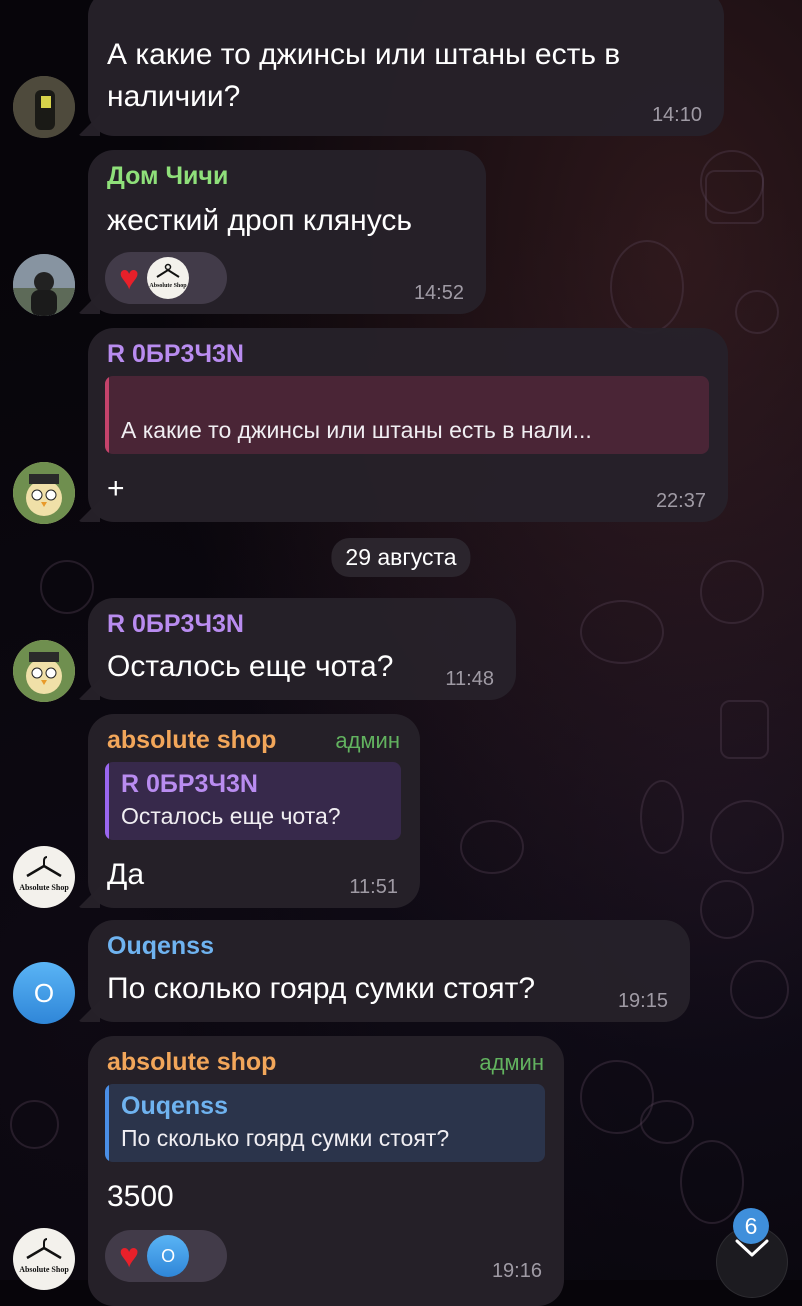  I want to click on message-bubble: R 0БР3Ч3N Осталось еще чота? 11:48, so click(302, 649).